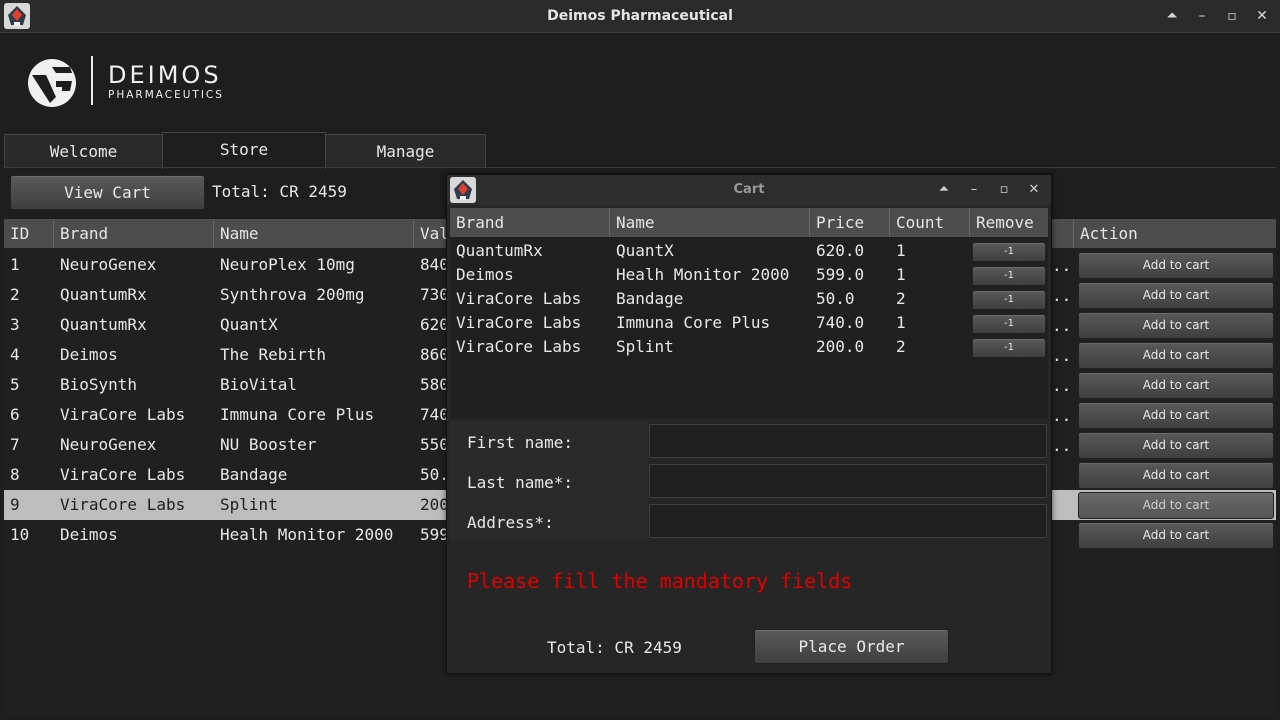 This screenshot has width=1280, height=720. Describe the element at coordinates (314, 233) in the screenshot. I see `column-header-name: Name` at that location.